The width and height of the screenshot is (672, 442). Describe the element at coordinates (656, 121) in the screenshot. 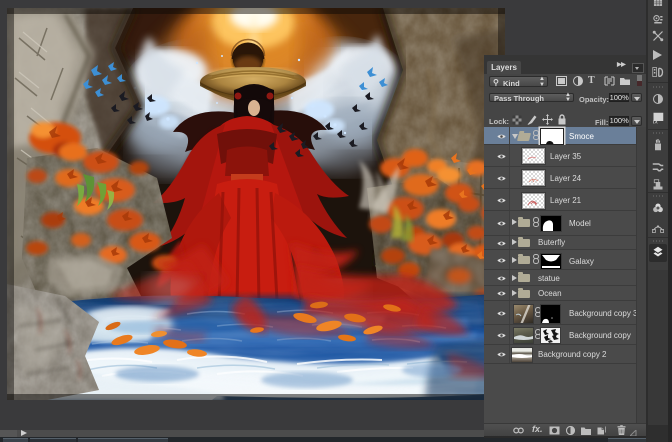

I see `svg-text: fx` at that location.